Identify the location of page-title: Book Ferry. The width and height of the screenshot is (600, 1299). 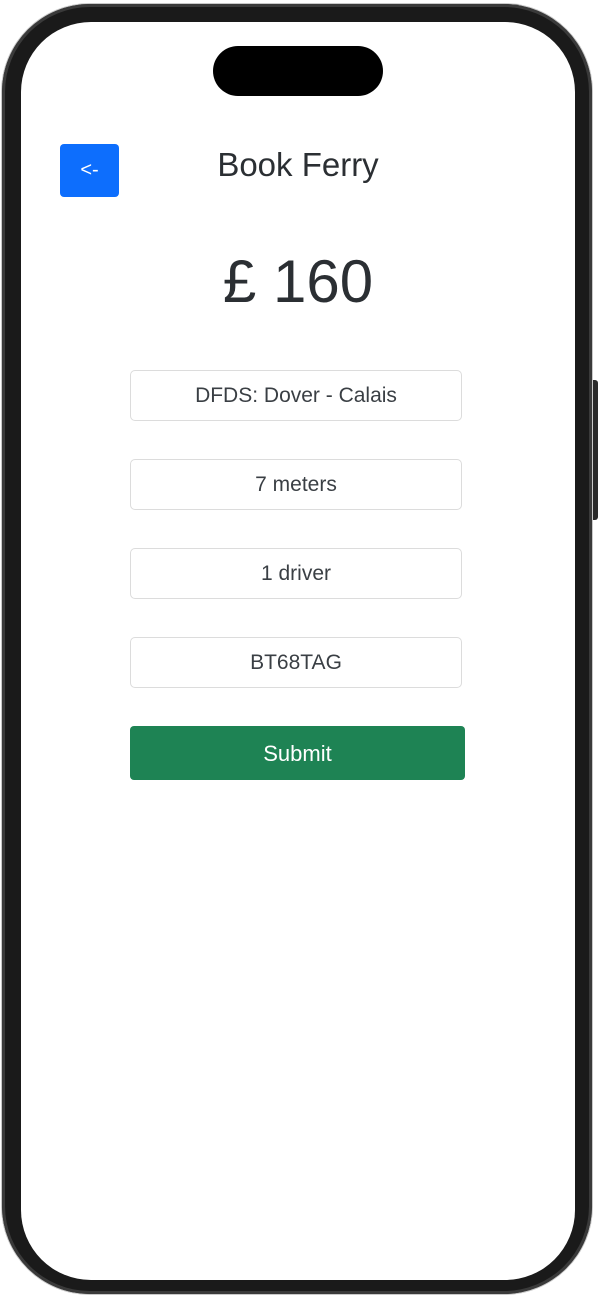
(298, 164).